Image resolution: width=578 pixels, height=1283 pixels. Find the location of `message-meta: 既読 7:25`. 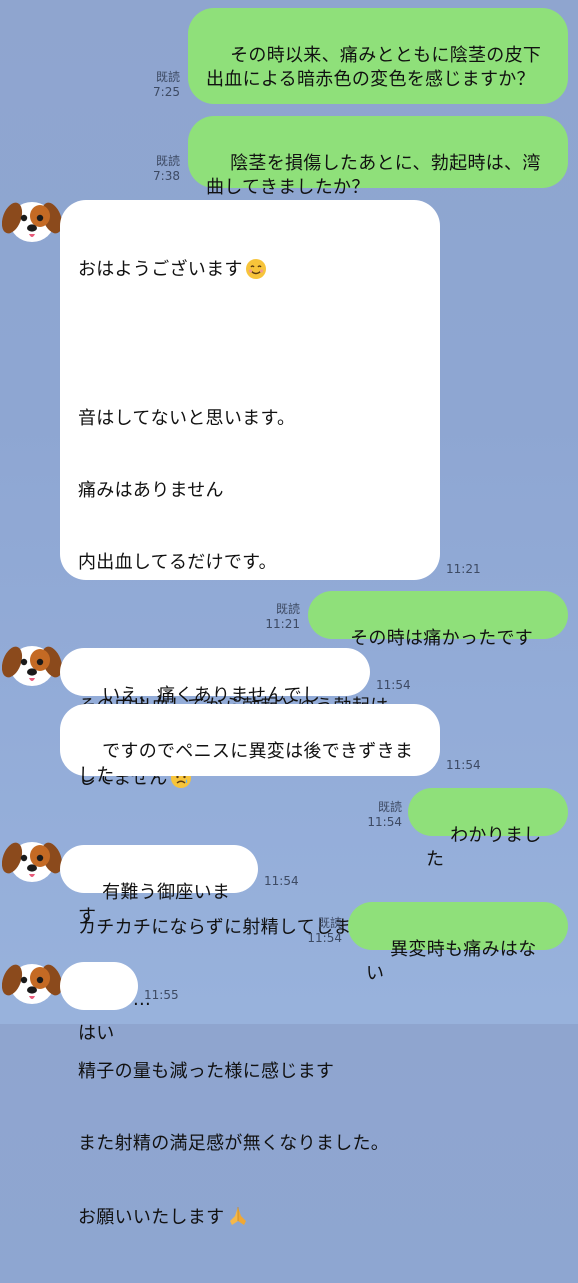

message-meta: 既読 7:25 is located at coordinates (160, 85).